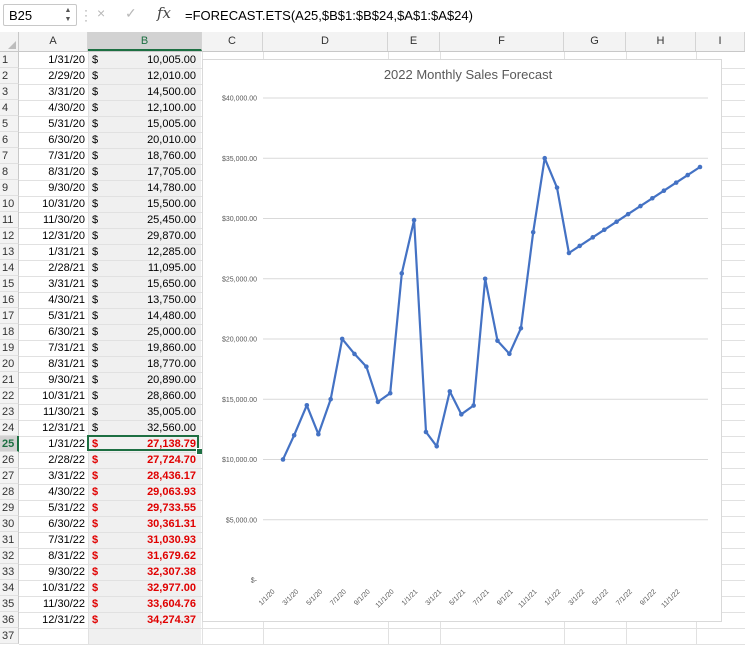  I want to click on row-header-11: 11, so click(9, 220).